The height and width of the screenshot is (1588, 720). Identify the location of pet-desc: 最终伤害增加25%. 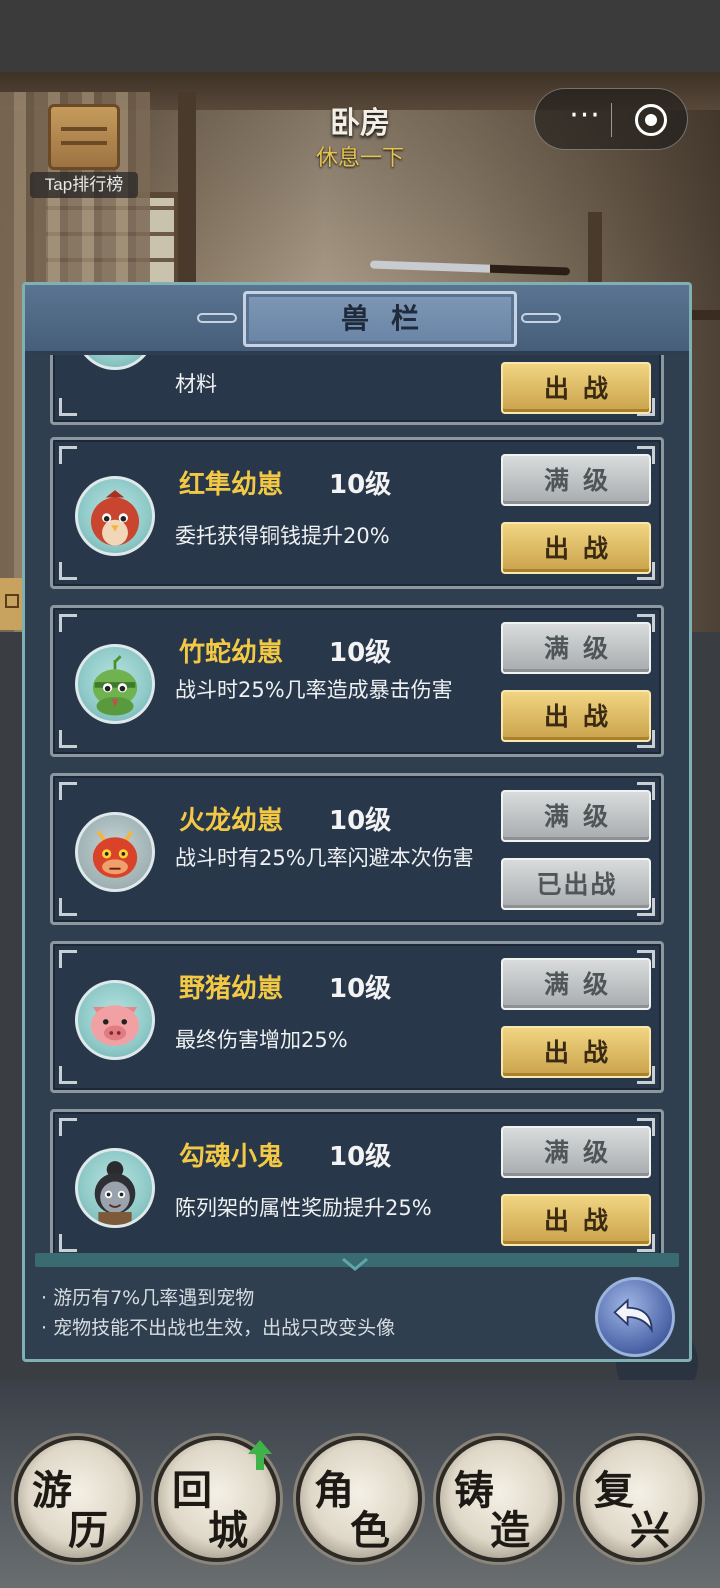
(261, 1040).